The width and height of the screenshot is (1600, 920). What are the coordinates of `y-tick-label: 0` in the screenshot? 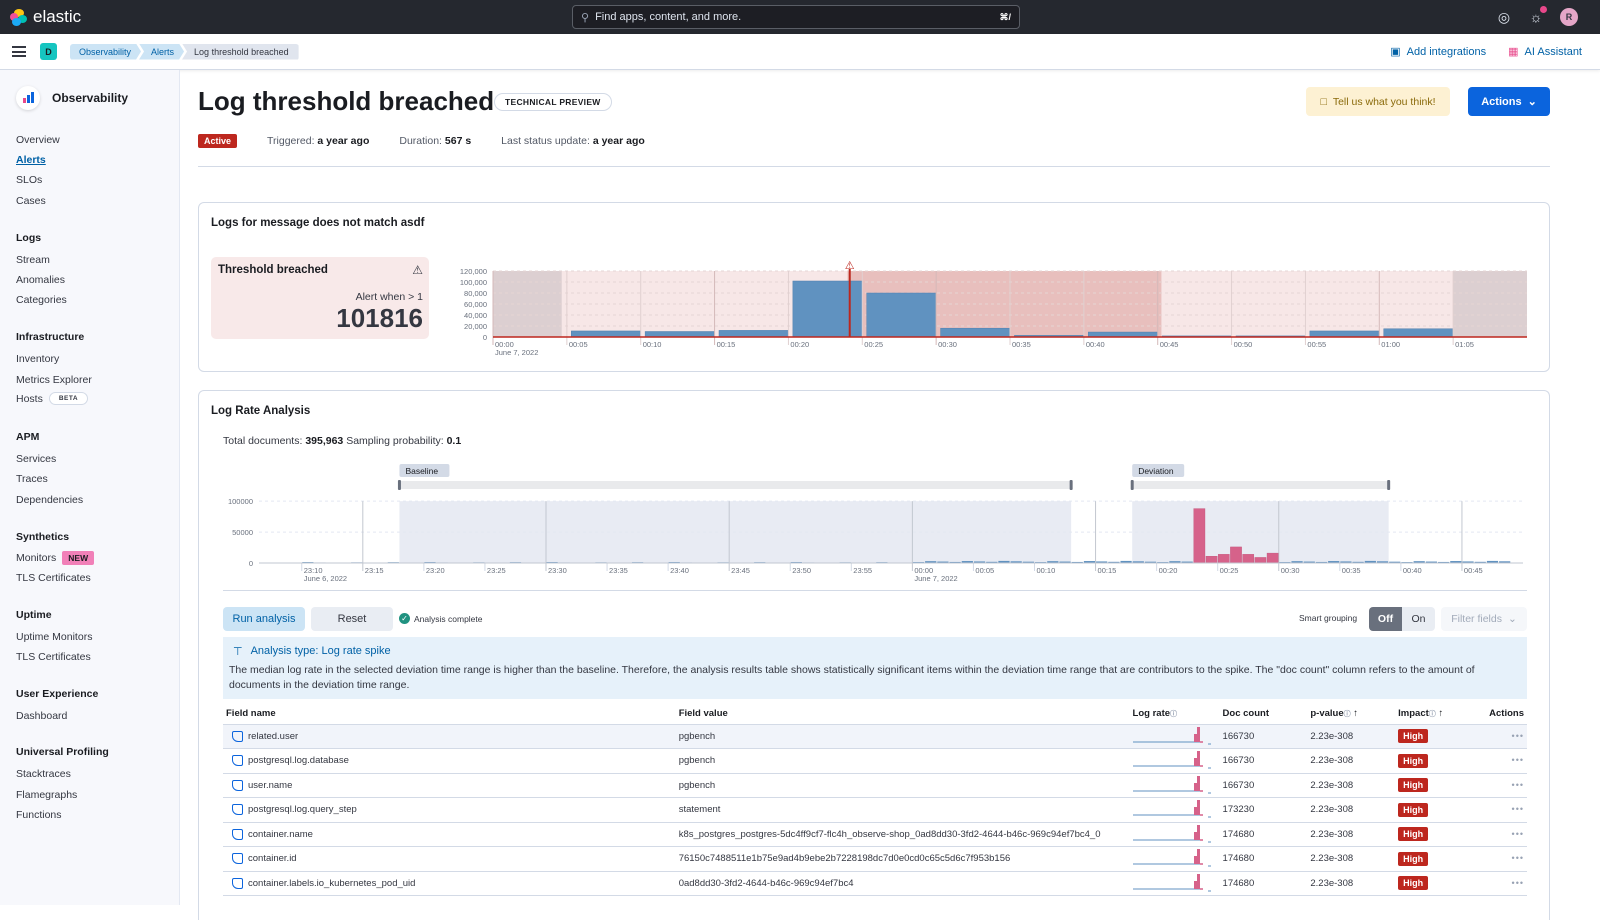 It's located at (485, 337).